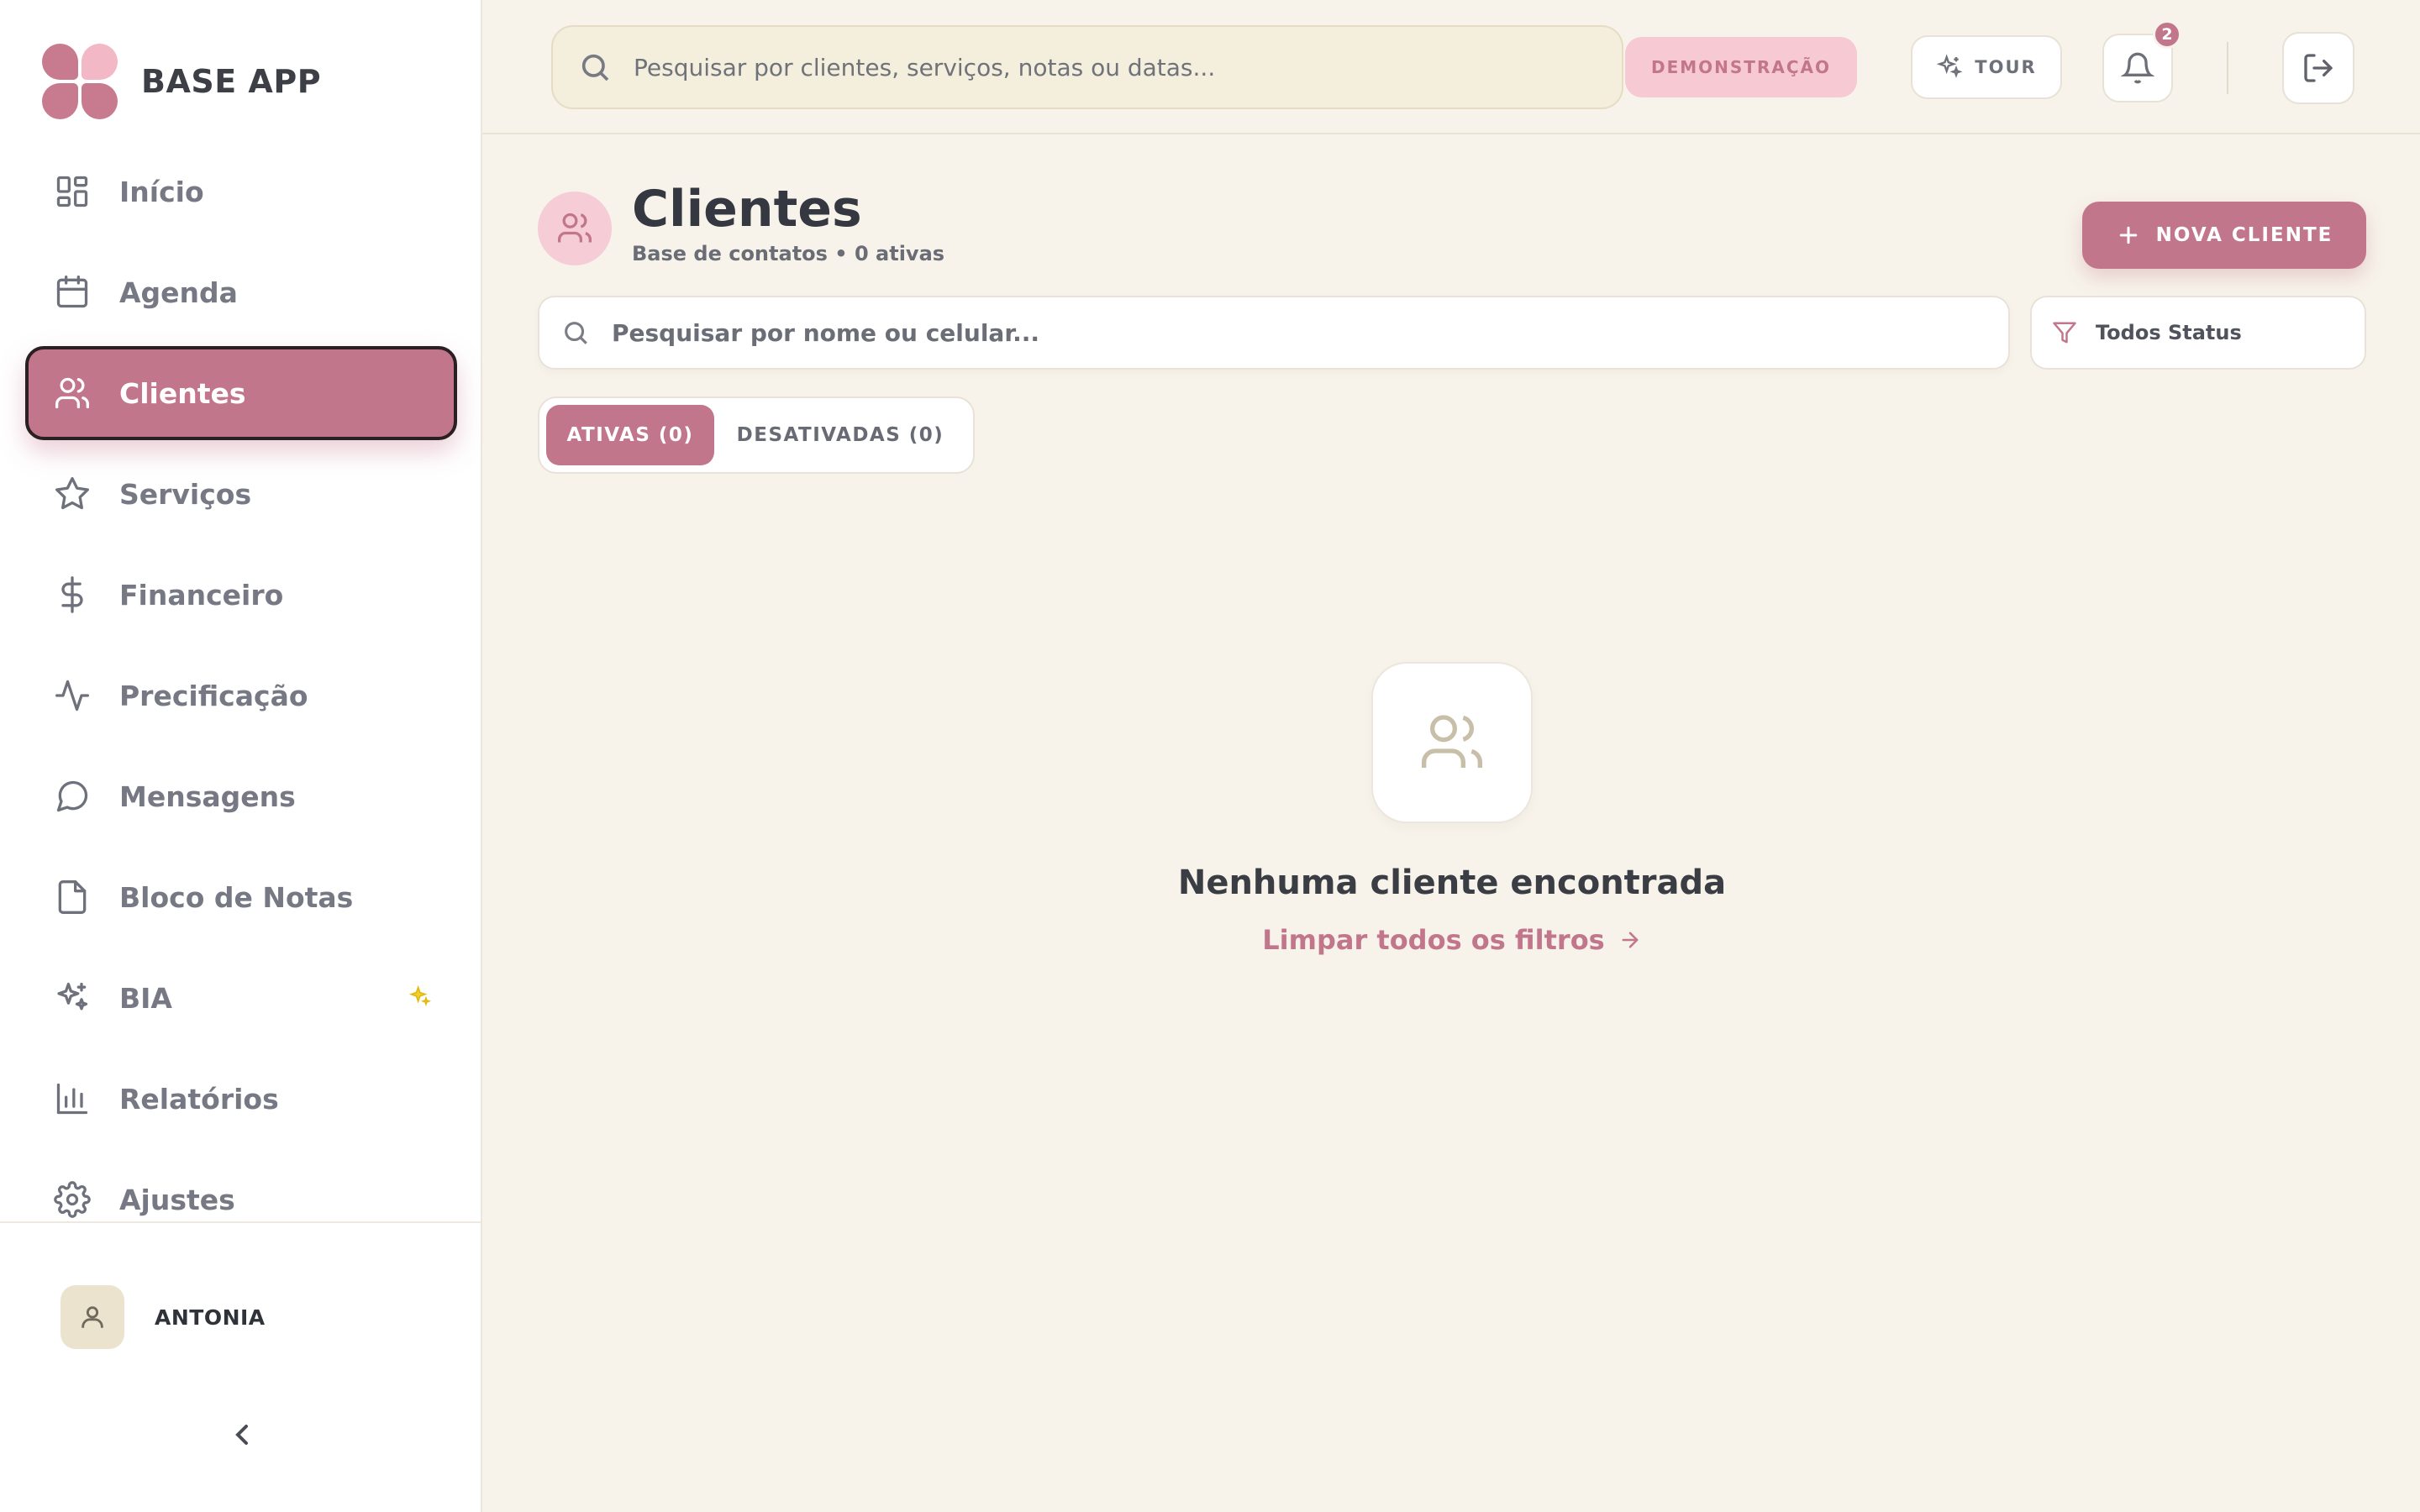 The image size is (2420, 1512). What do you see at coordinates (241, 191) in the screenshot?
I see `sidebar-item-inicio: Início` at bounding box center [241, 191].